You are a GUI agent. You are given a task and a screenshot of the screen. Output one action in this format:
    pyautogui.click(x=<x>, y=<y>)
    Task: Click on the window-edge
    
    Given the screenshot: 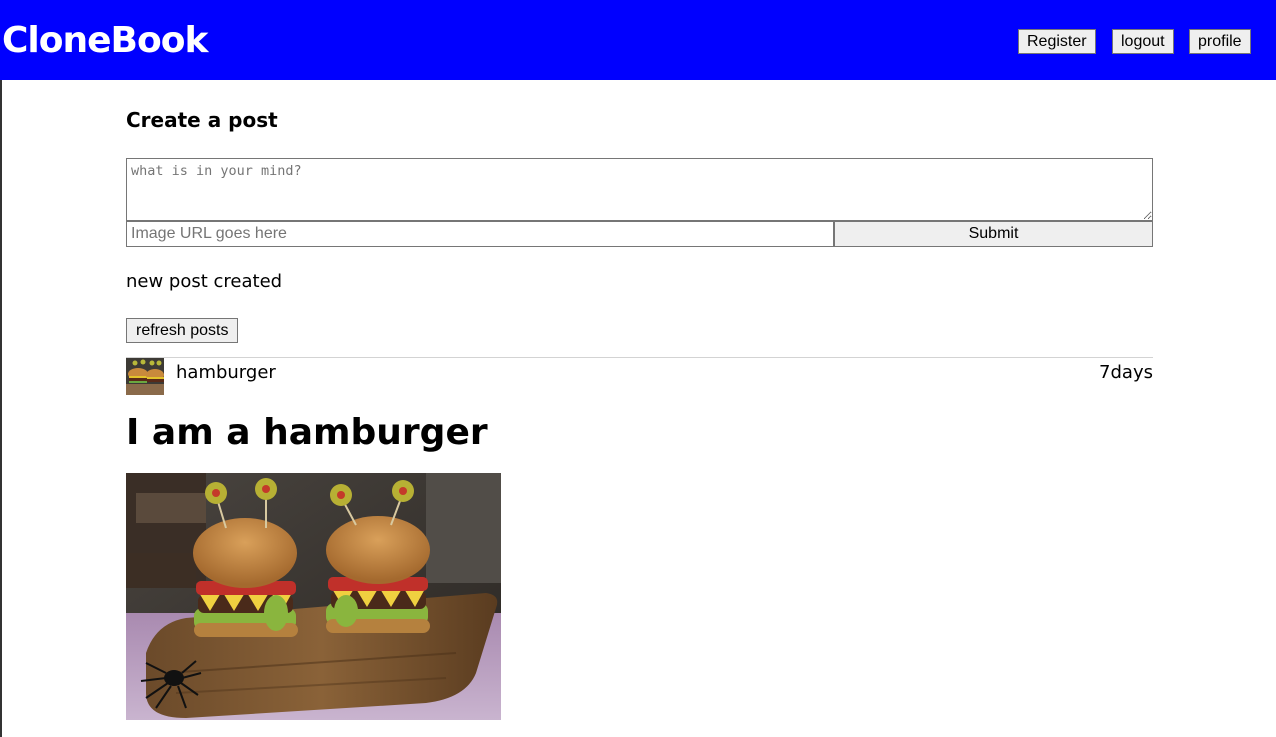 What is the action you would take?
    pyautogui.click(x=1, y=408)
    